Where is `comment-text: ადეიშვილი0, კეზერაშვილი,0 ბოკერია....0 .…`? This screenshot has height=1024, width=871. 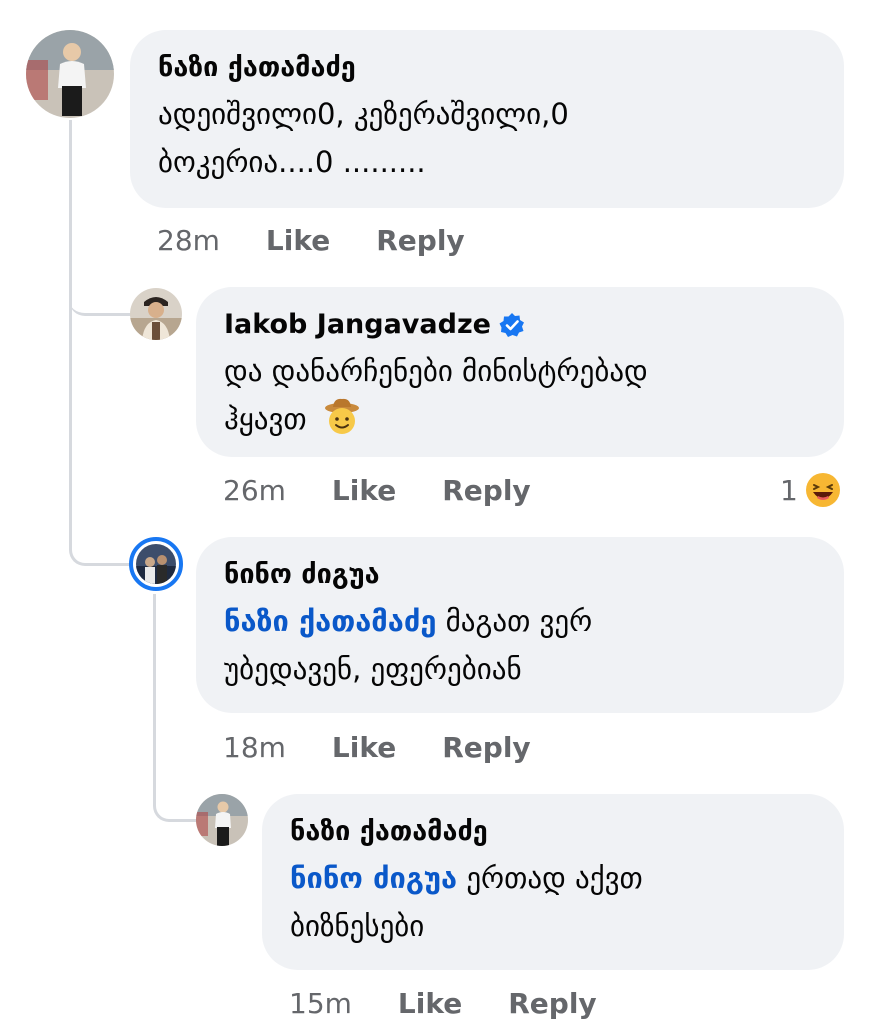
comment-text: ადეიშვილი0, კეზერაშვილი,0 ბოკერია....0 .… is located at coordinates (489, 138).